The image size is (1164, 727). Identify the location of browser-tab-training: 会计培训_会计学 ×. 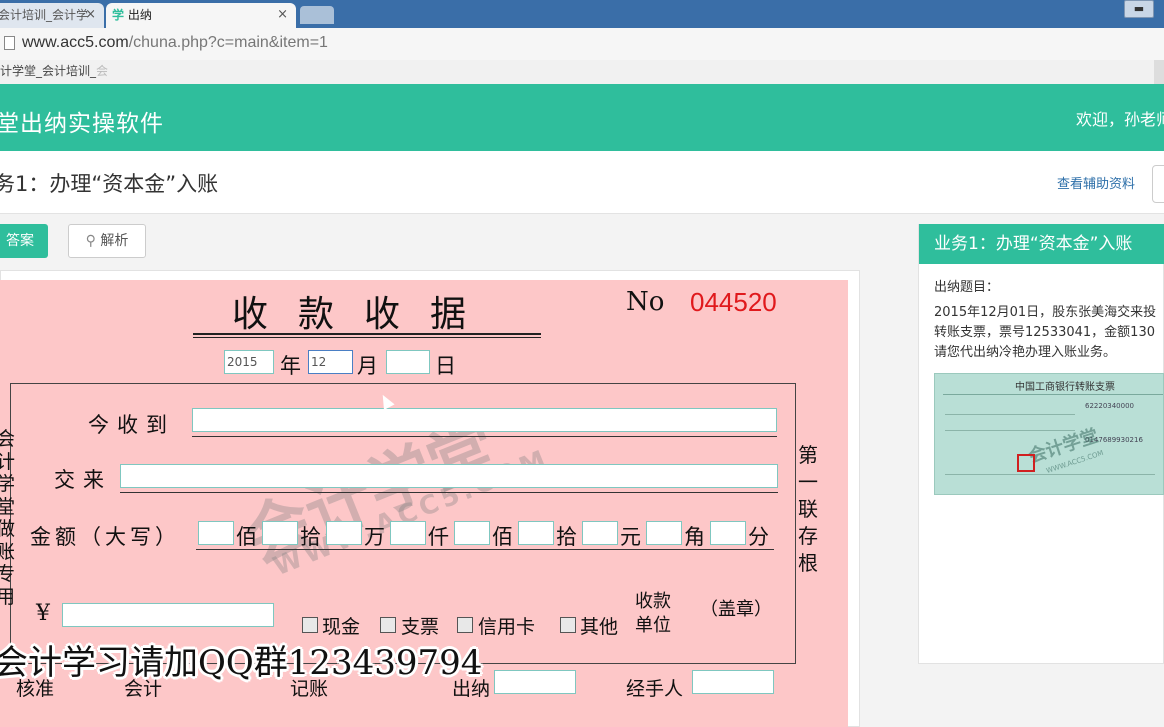
(52, 15).